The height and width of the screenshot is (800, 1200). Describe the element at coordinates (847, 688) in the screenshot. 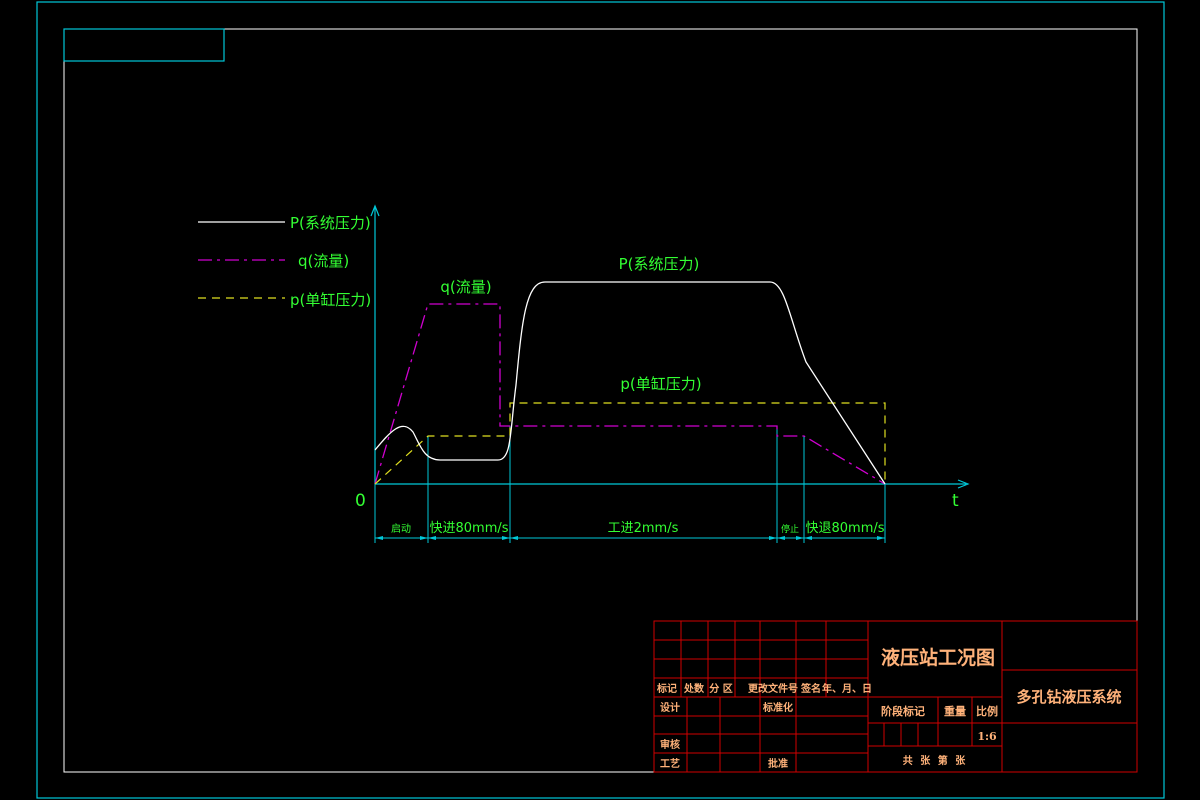

I see `header-date: 年、月、日` at that location.